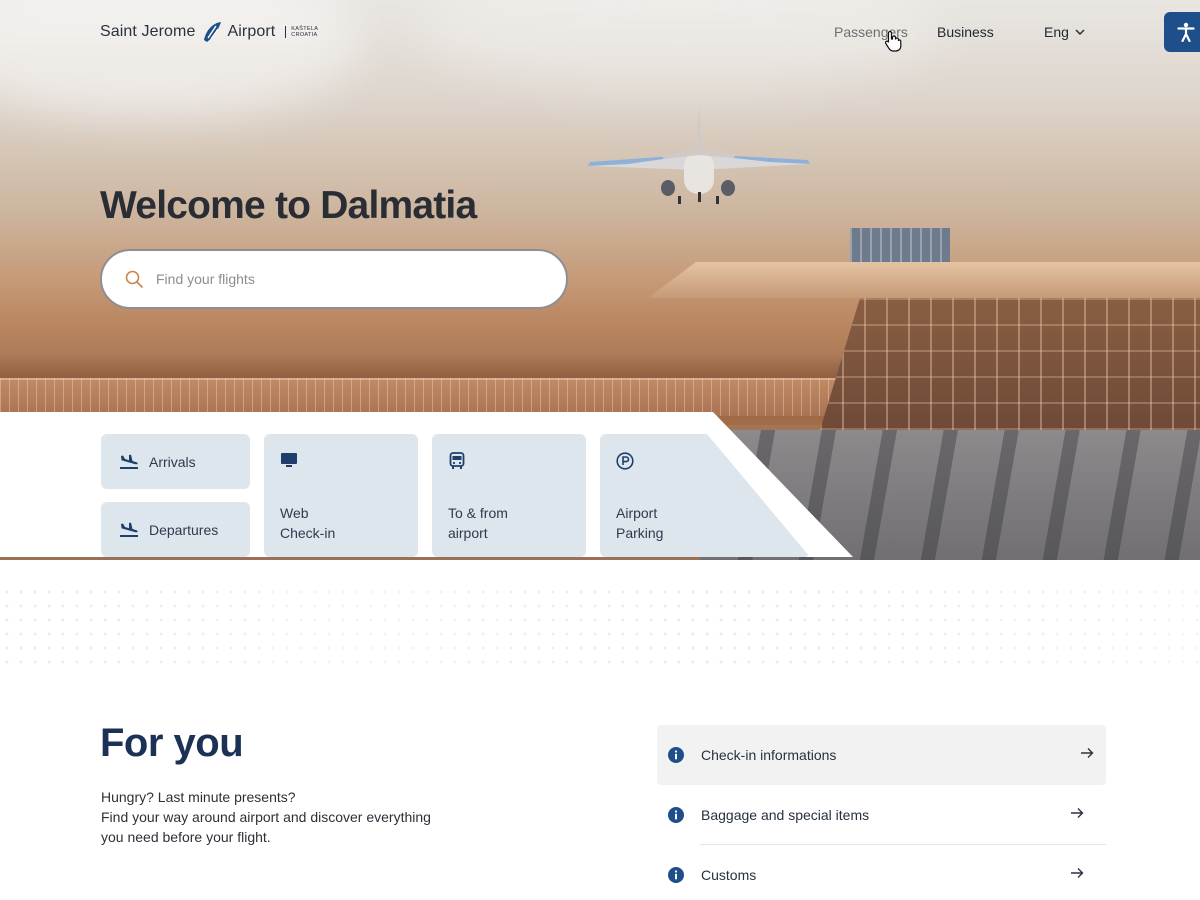 This screenshot has height=900, width=1200. What do you see at coordinates (881, 872) in the screenshot?
I see `link-customs: Customs` at bounding box center [881, 872].